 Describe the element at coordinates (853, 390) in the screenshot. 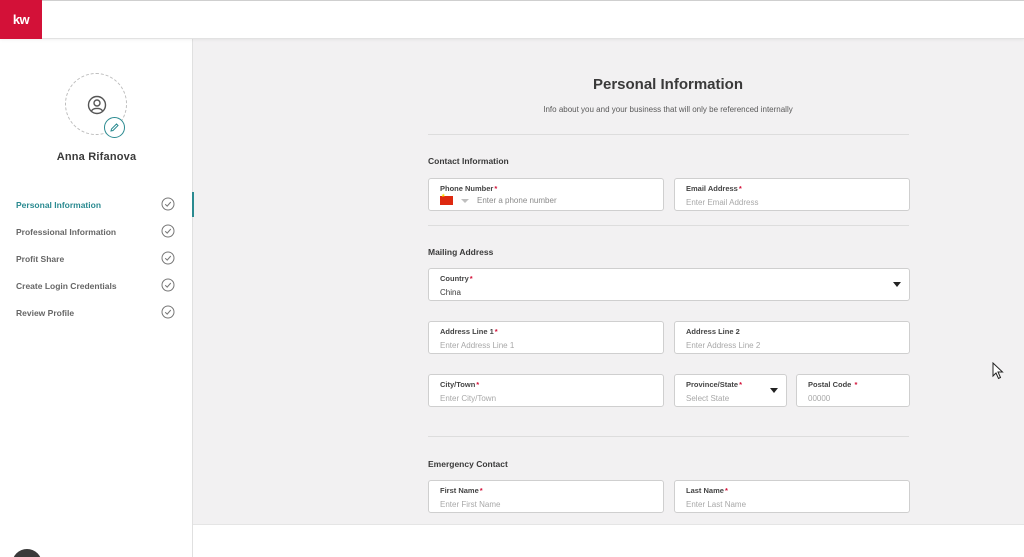

I see `postal-code-field: Postal Code * 00000` at that location.